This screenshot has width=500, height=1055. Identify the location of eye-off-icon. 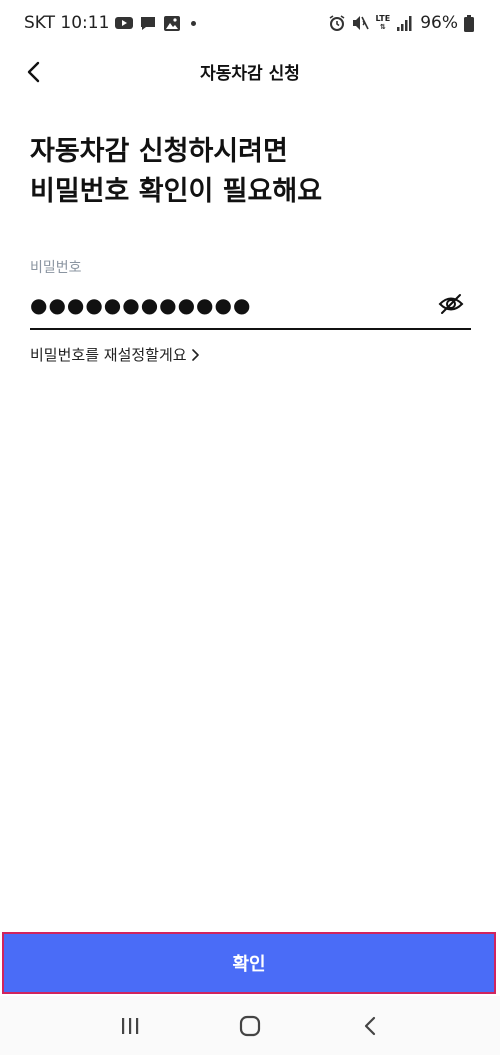
(451, 304).